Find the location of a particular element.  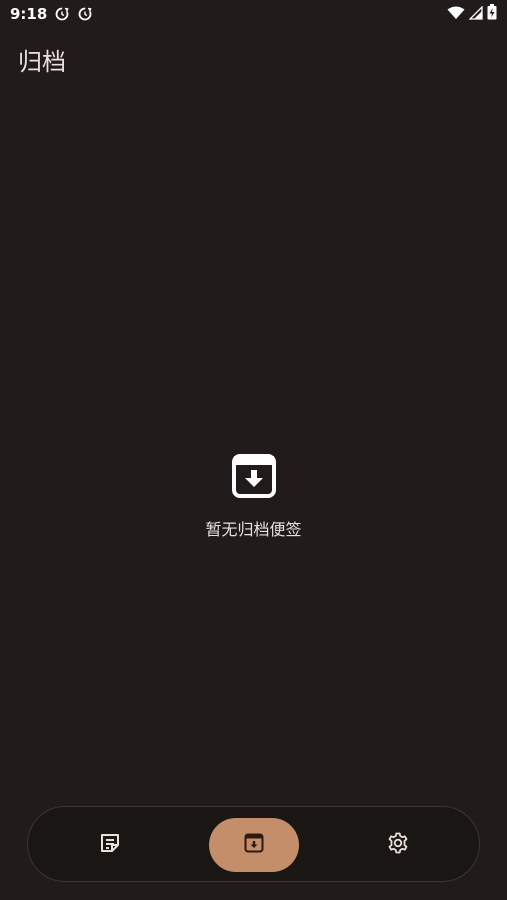

cellular-icon is located at coordinates (475, 14).